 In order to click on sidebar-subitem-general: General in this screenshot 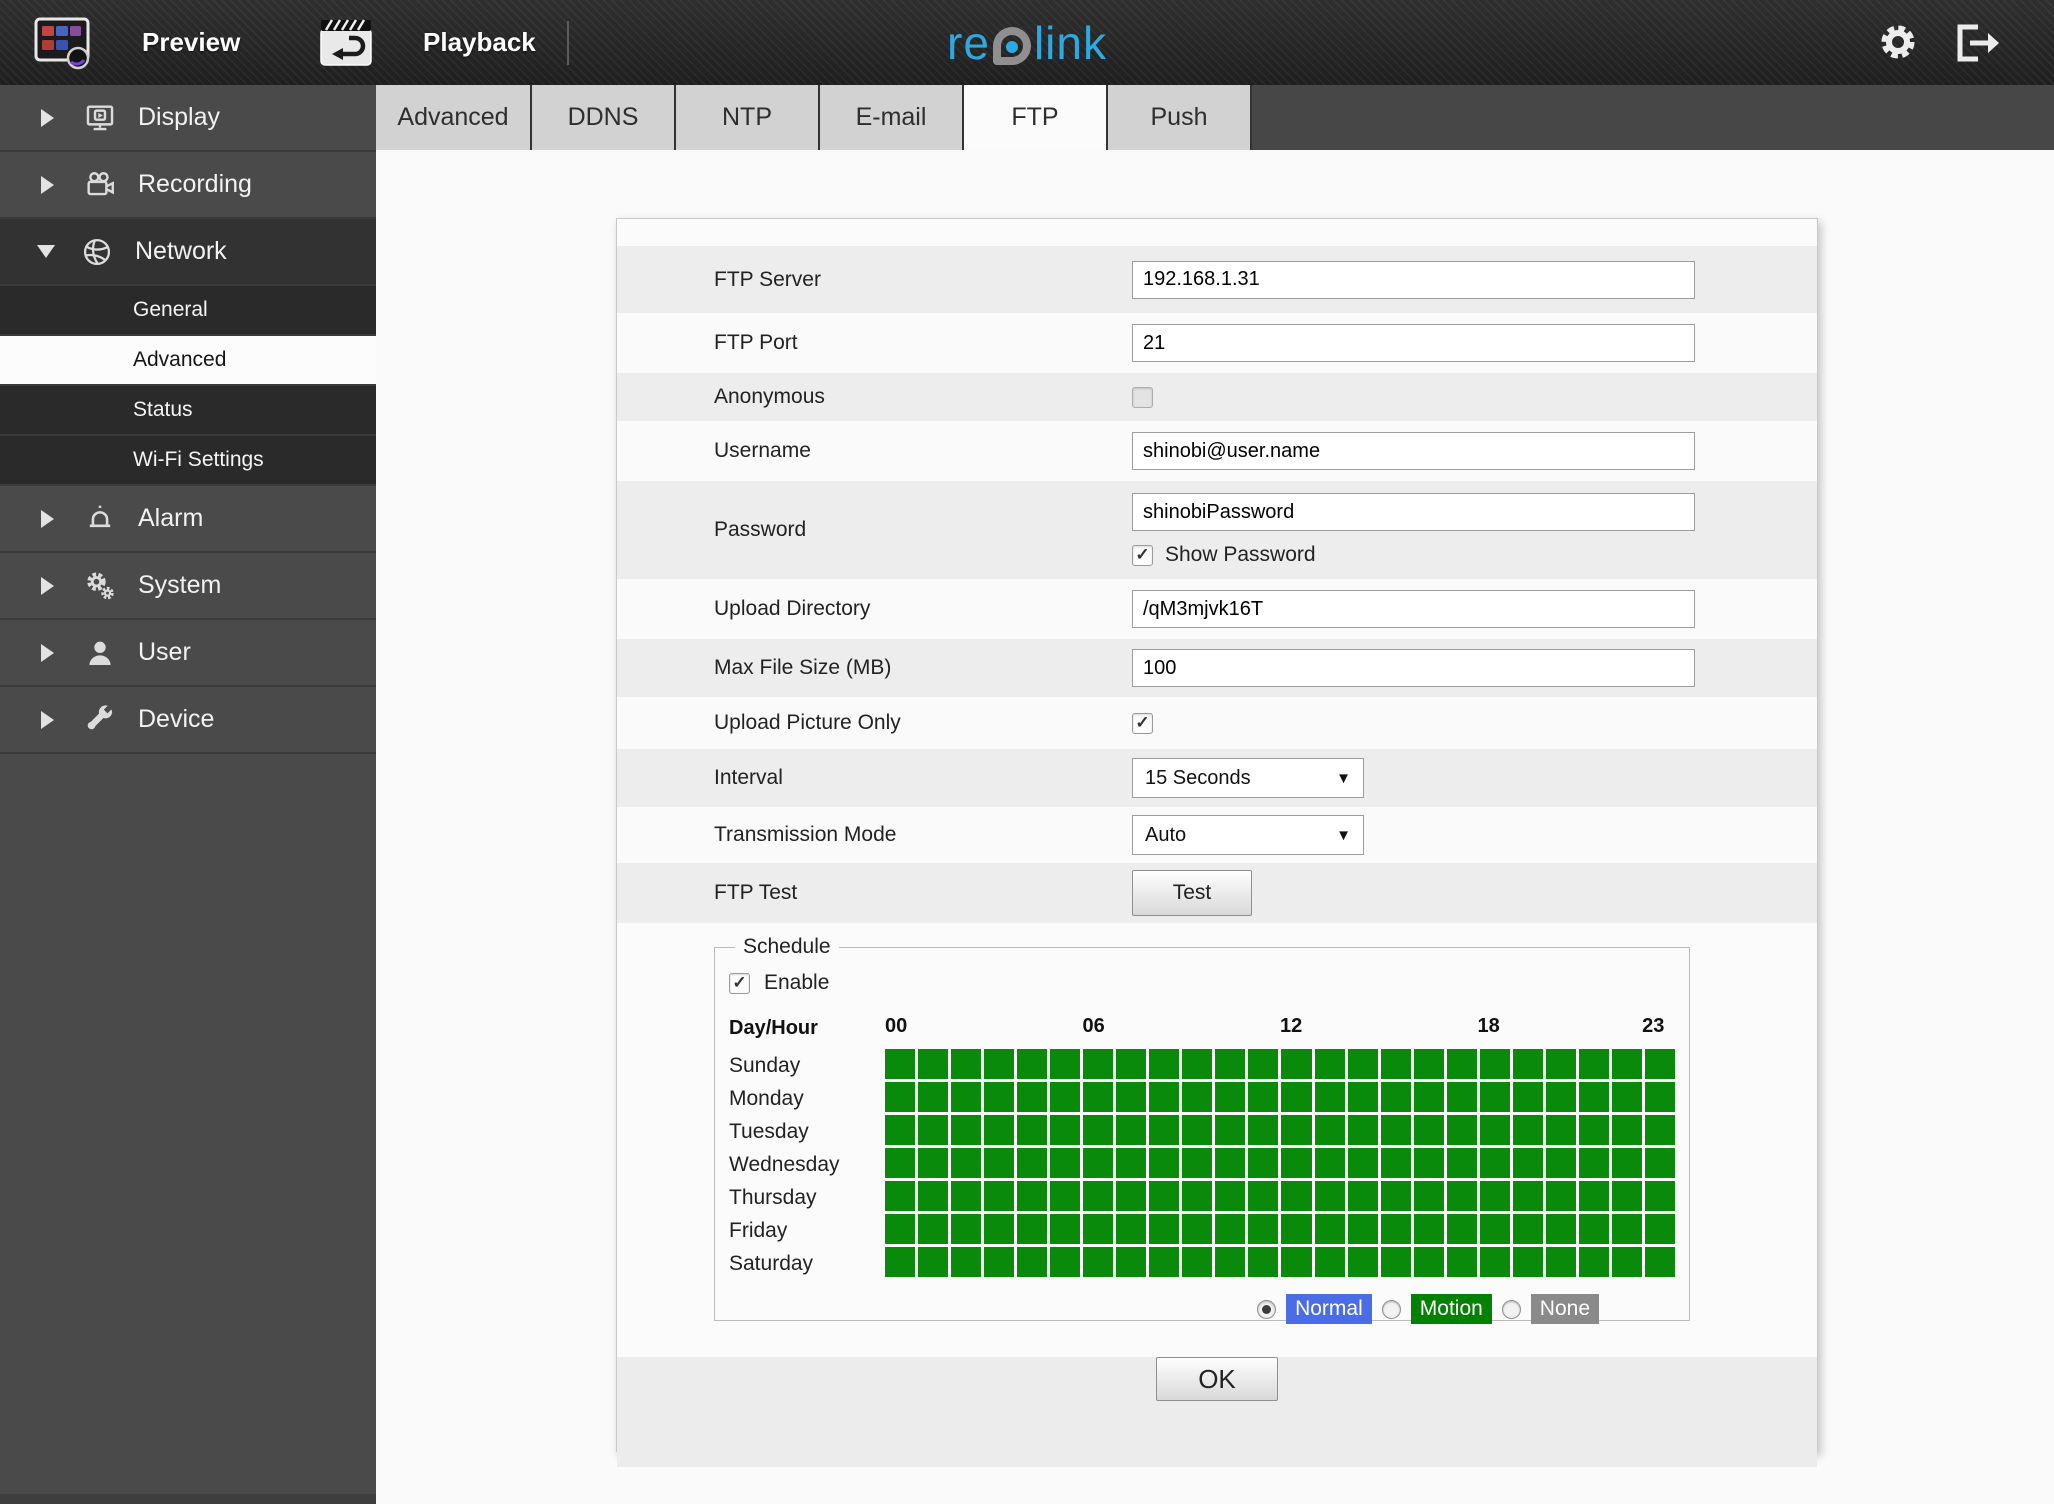, I will do `click(188, 311)`.